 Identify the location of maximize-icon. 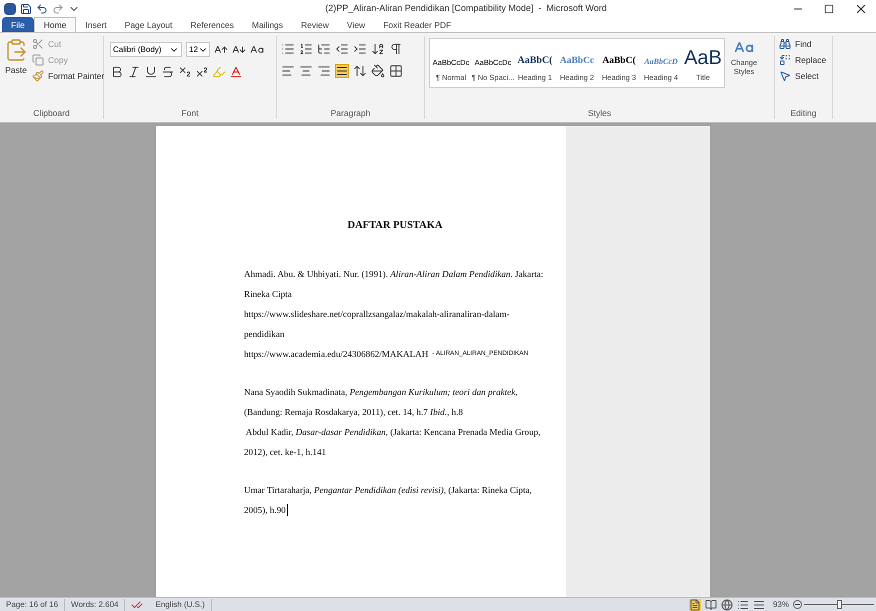
(829, 9).